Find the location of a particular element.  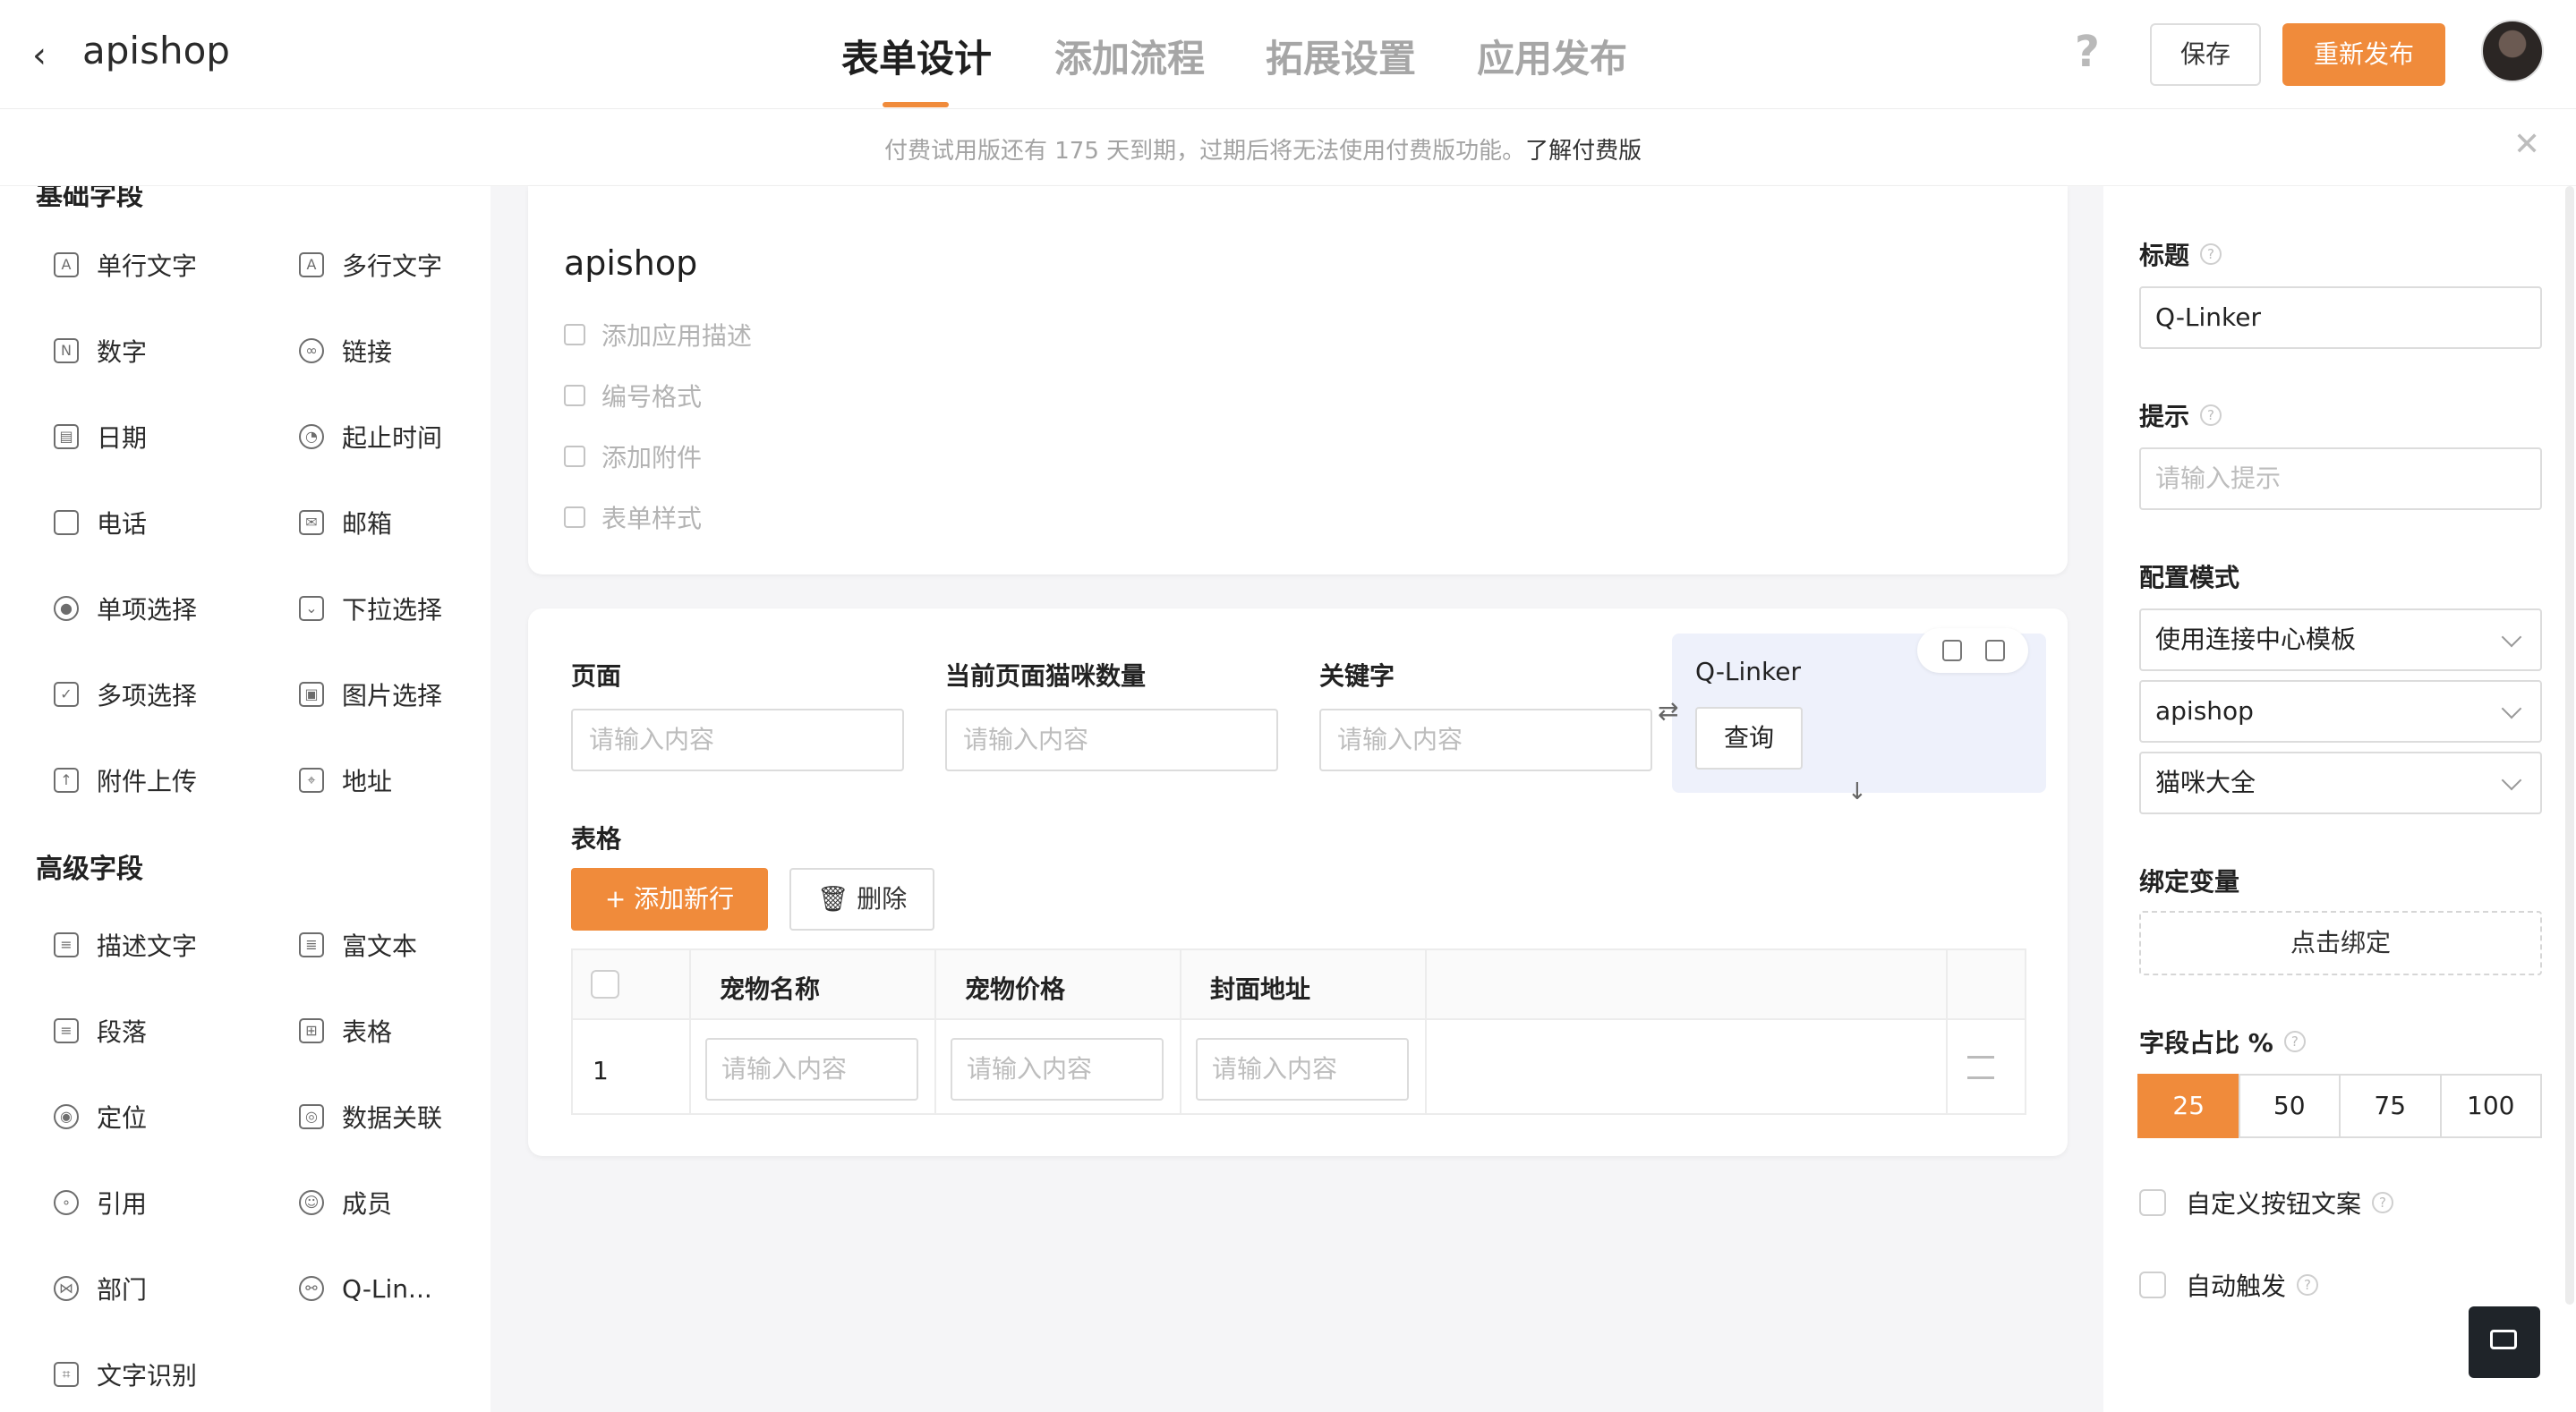

description-icon: ≡ is located at coordinates (66, 945).